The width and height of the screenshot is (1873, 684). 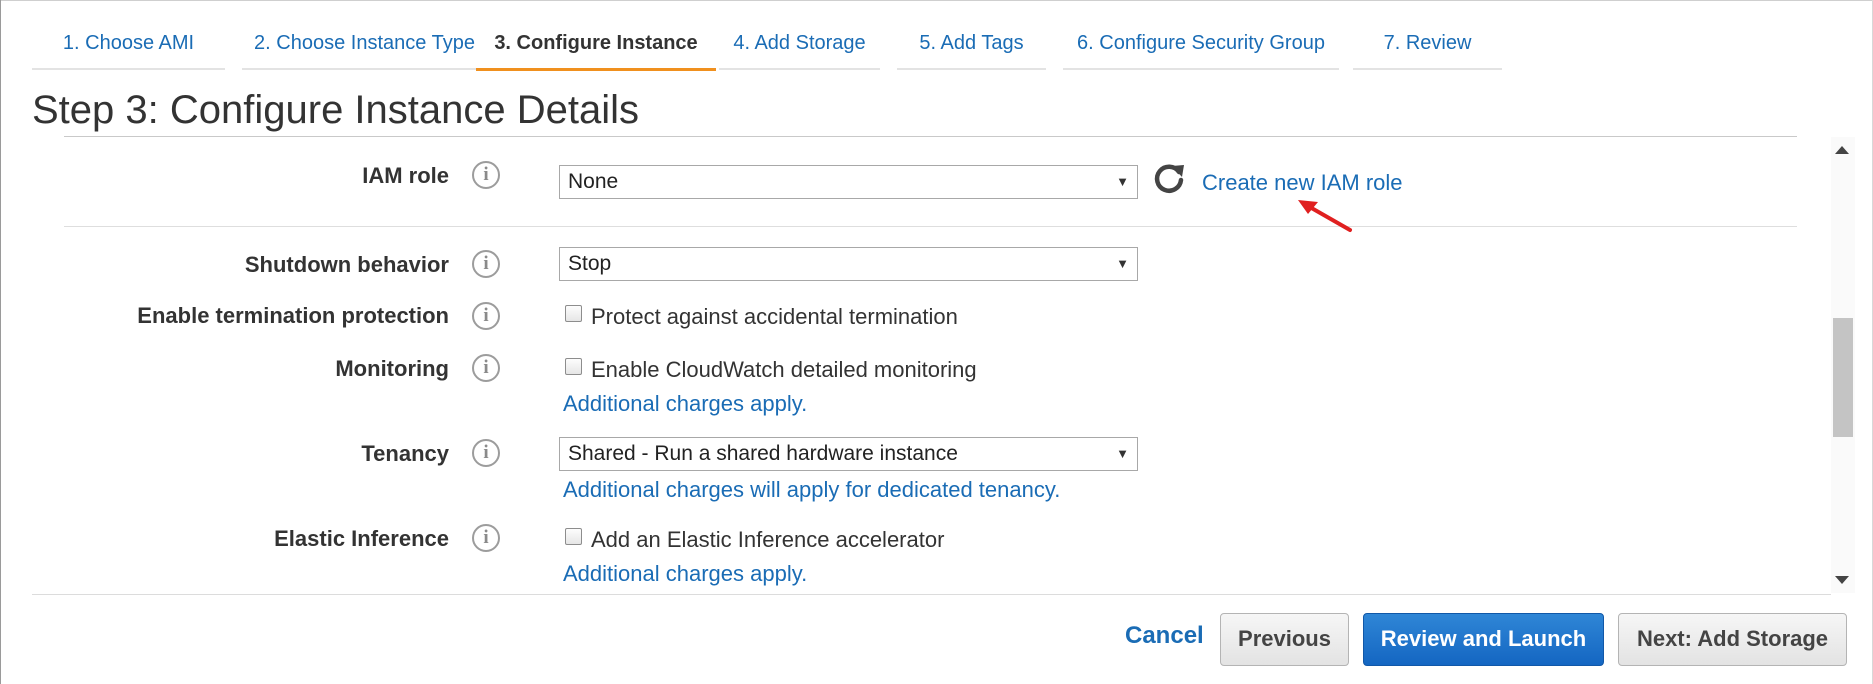 I want to click on termination-protection-label: Enable termination protection, so click(x=293, y=315).